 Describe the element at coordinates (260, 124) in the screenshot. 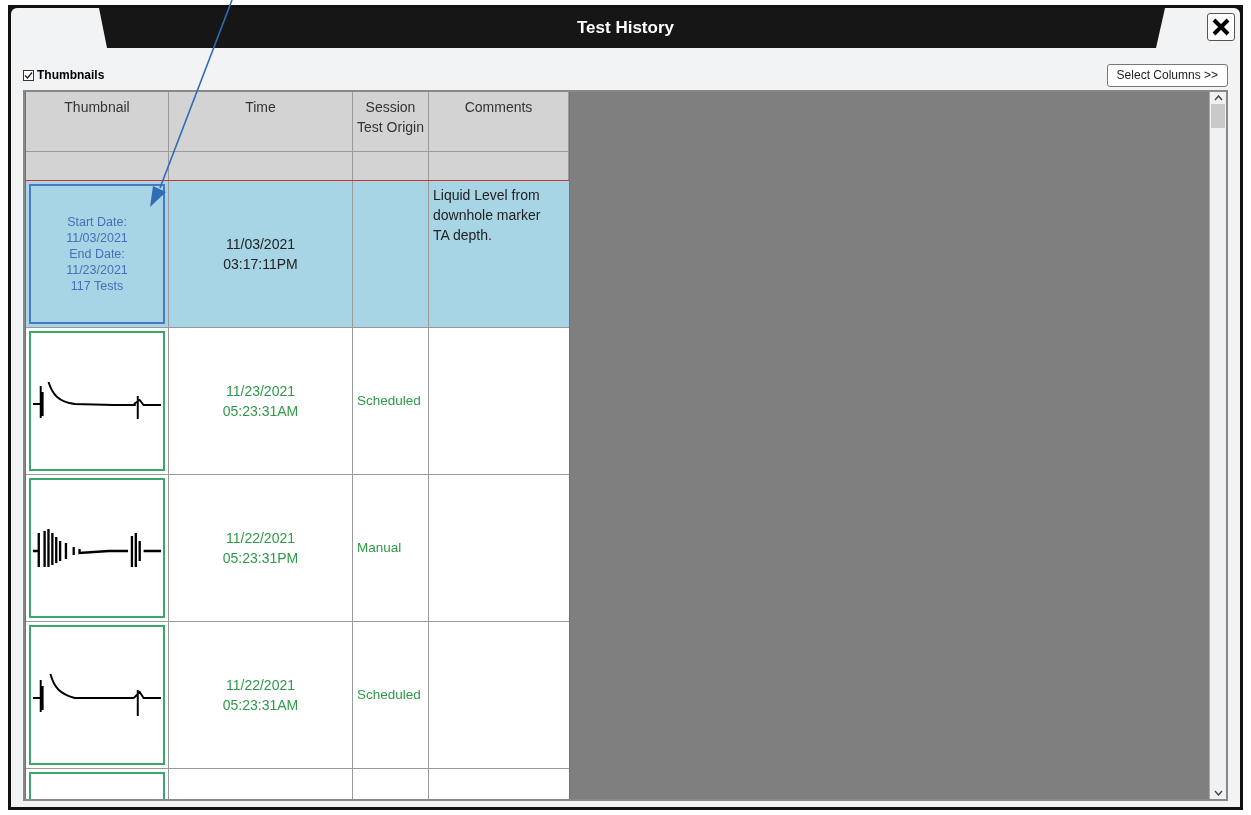

I see `column-header: Time` at that location.